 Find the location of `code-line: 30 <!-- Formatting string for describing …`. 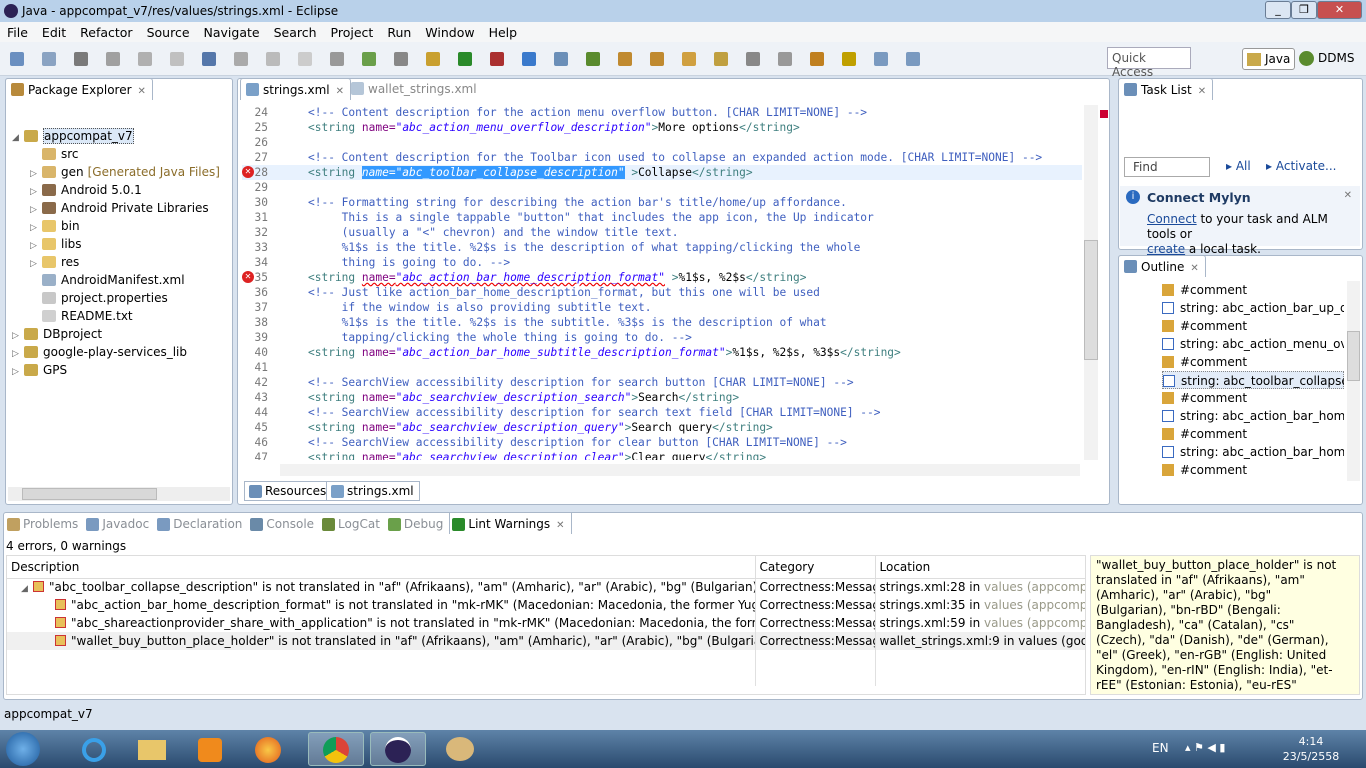

code-line: 30 <!-- Formatting string for describing … is located at coordinates (662, 202).